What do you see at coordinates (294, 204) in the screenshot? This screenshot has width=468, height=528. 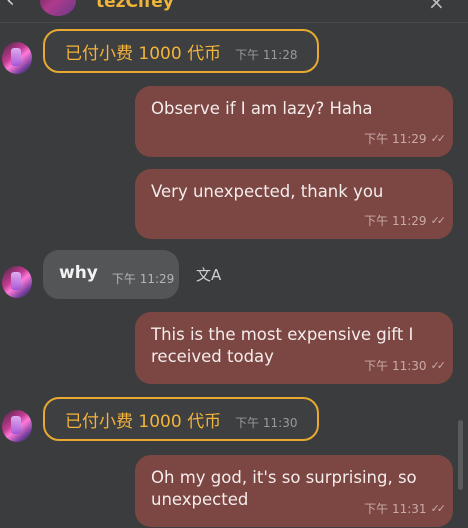 I see `outgoing-message: Very unexpected, thank you 下午 11:29 ✓✓` at bounding box center [294, 204].